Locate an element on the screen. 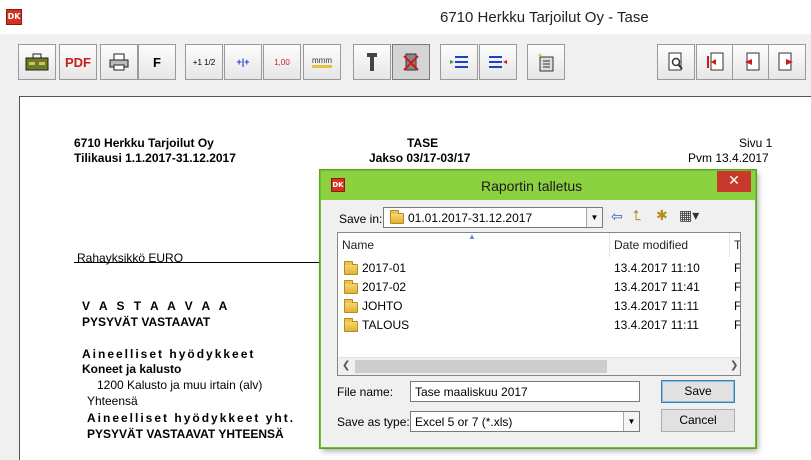 This screenshot has height=460, width=811. view-menu-icon: ▦▾ is located at coordinates (689, 216).